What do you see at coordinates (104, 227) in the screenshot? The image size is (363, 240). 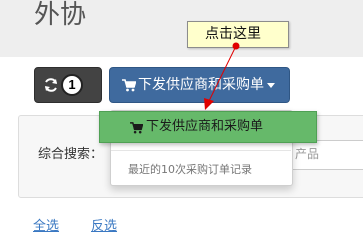 I see `invert-selection-link: 反选` at bounding box center [104, 227].